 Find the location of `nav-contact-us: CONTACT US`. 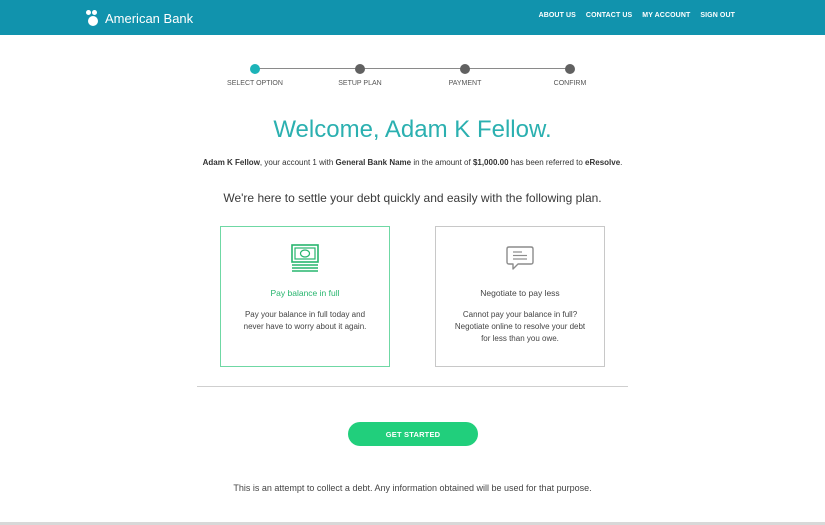

nav-contact-us: CONTACT US is located at coordinates (609, 15).